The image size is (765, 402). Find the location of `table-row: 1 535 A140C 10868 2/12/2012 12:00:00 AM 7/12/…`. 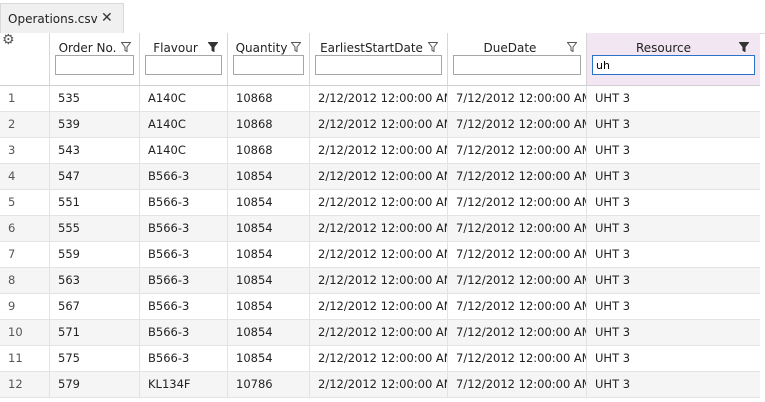

table-row: 1 535 A140C 10868 2/12/2012 12:00:00 AM 7/12/… is located at coordinates (380, 99).